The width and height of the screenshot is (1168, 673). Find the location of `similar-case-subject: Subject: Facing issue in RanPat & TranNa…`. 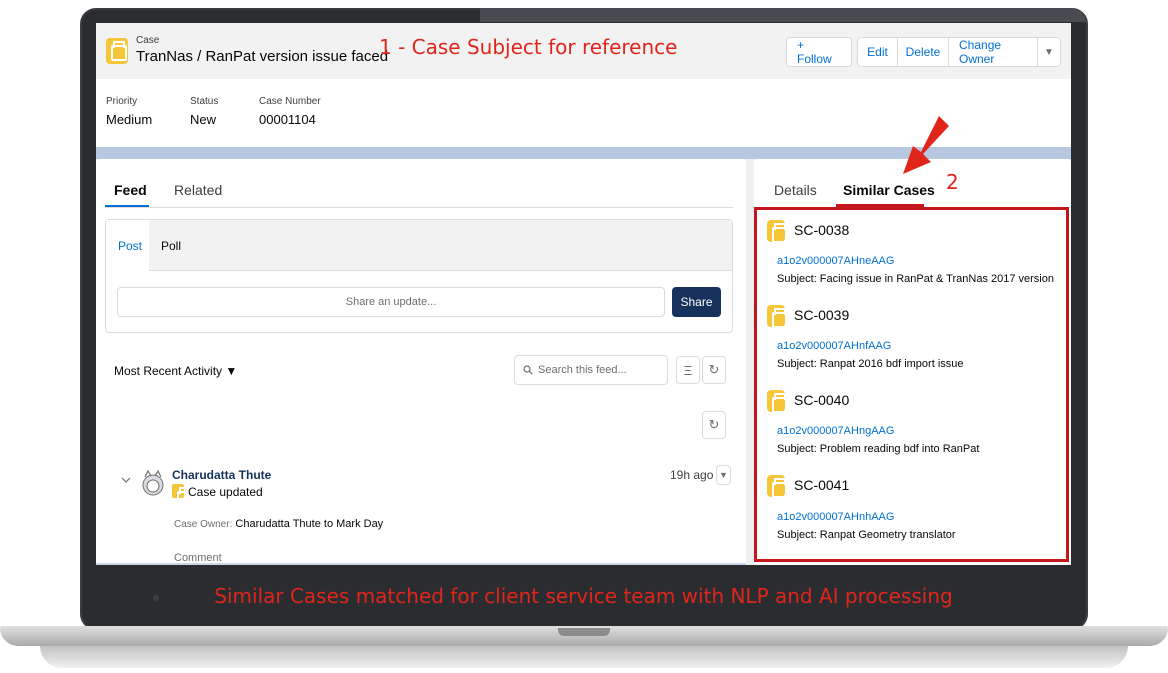

similar-case-subject: Subject: Facing issue in RanPat & TranNa… is located at coordinates (915, 279).